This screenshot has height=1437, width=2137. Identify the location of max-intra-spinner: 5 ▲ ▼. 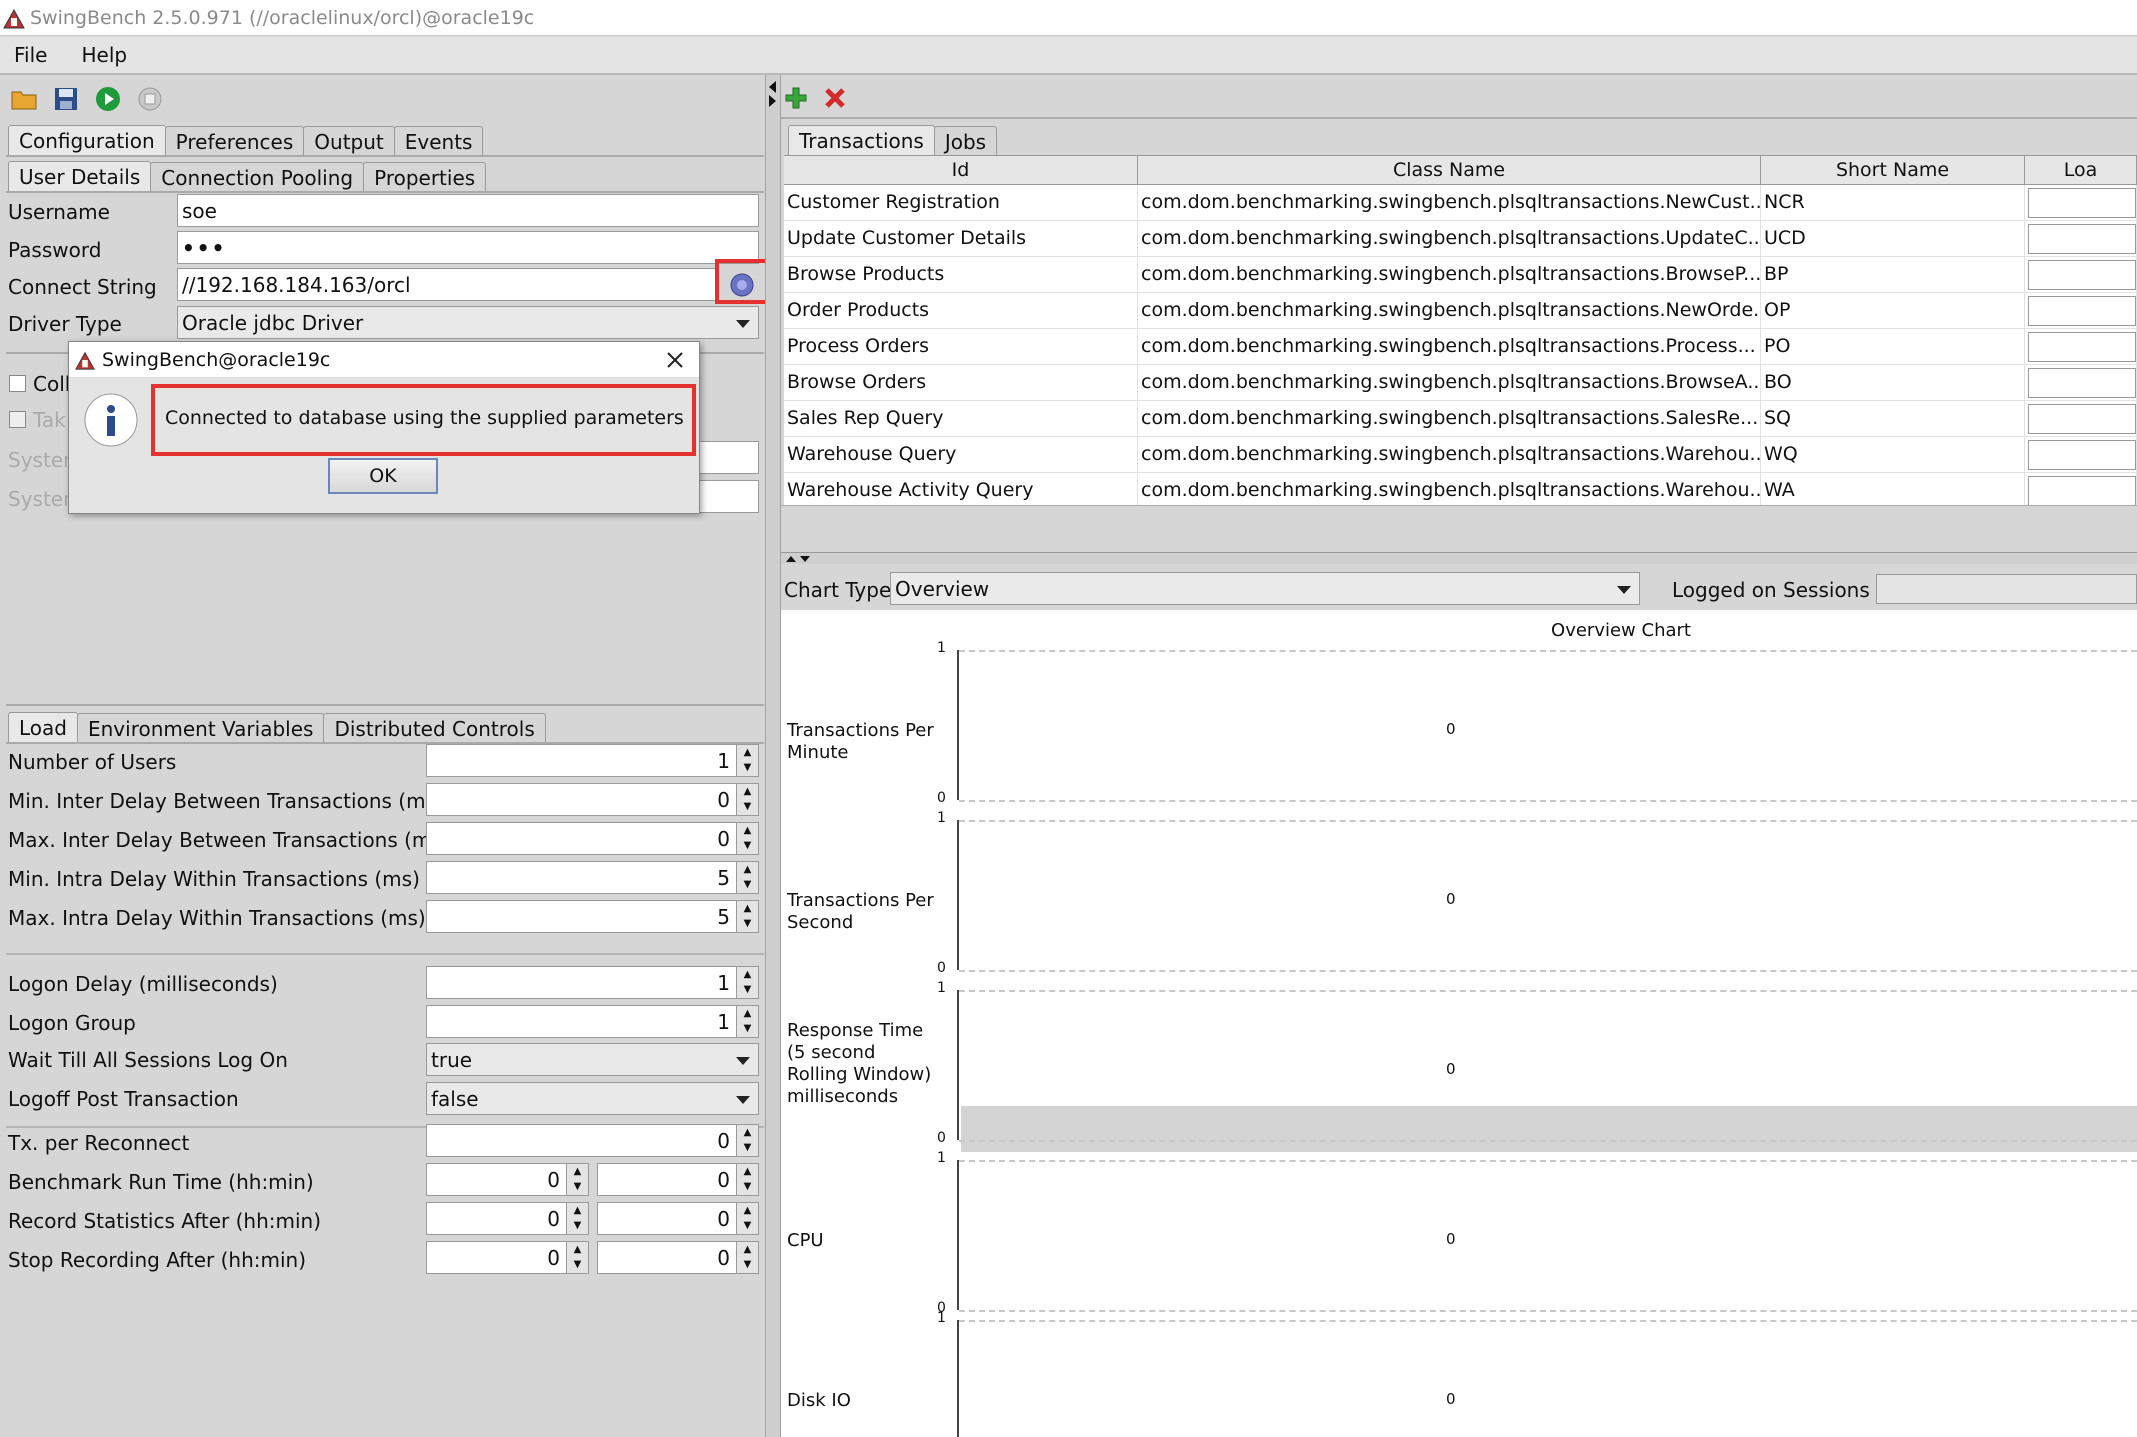
(592, 916).